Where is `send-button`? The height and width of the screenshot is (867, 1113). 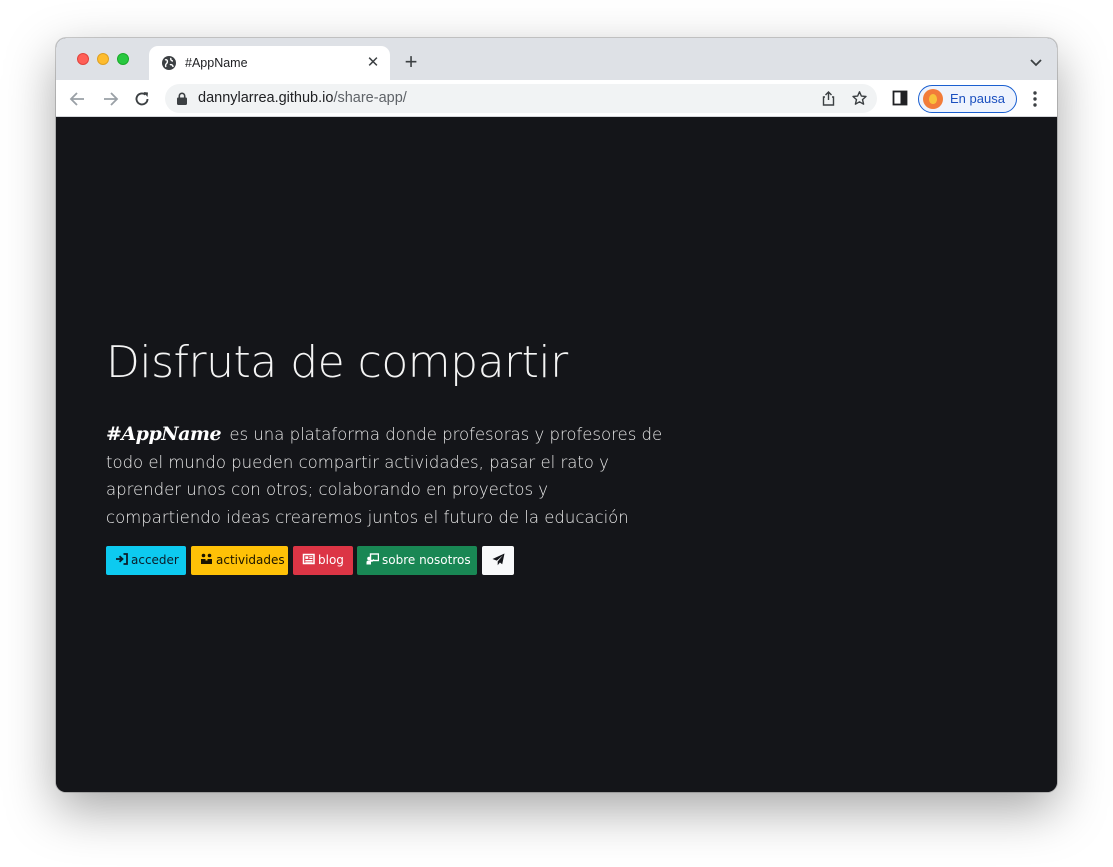 send-button is located at coordinates (498, 560).